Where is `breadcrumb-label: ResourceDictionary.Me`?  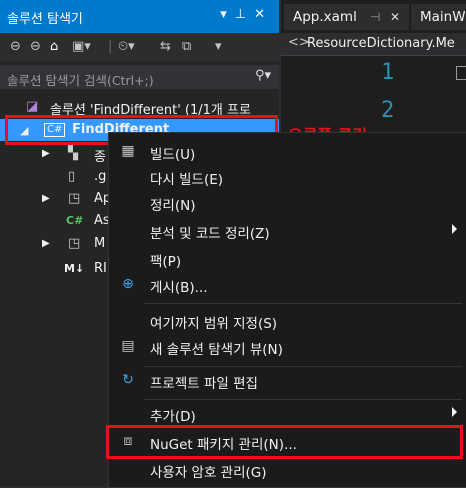 breadcrumb-label: ResourceDictionary.Me is located at coordinates (381, 43).